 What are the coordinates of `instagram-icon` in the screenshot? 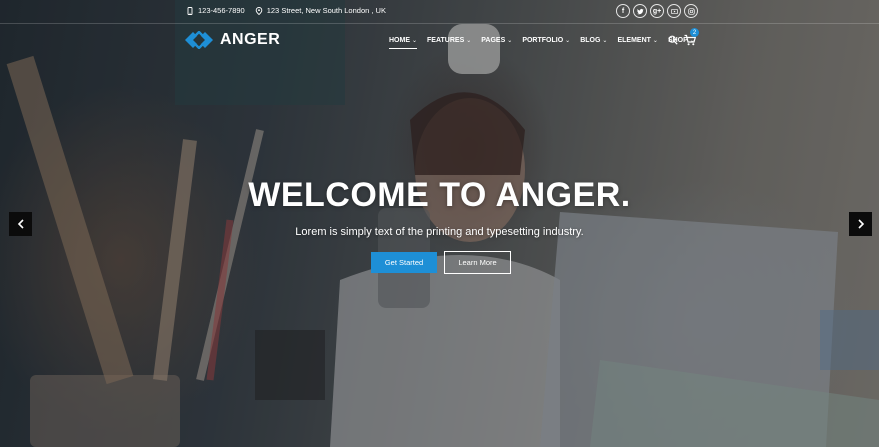 It's located at (691, 11).